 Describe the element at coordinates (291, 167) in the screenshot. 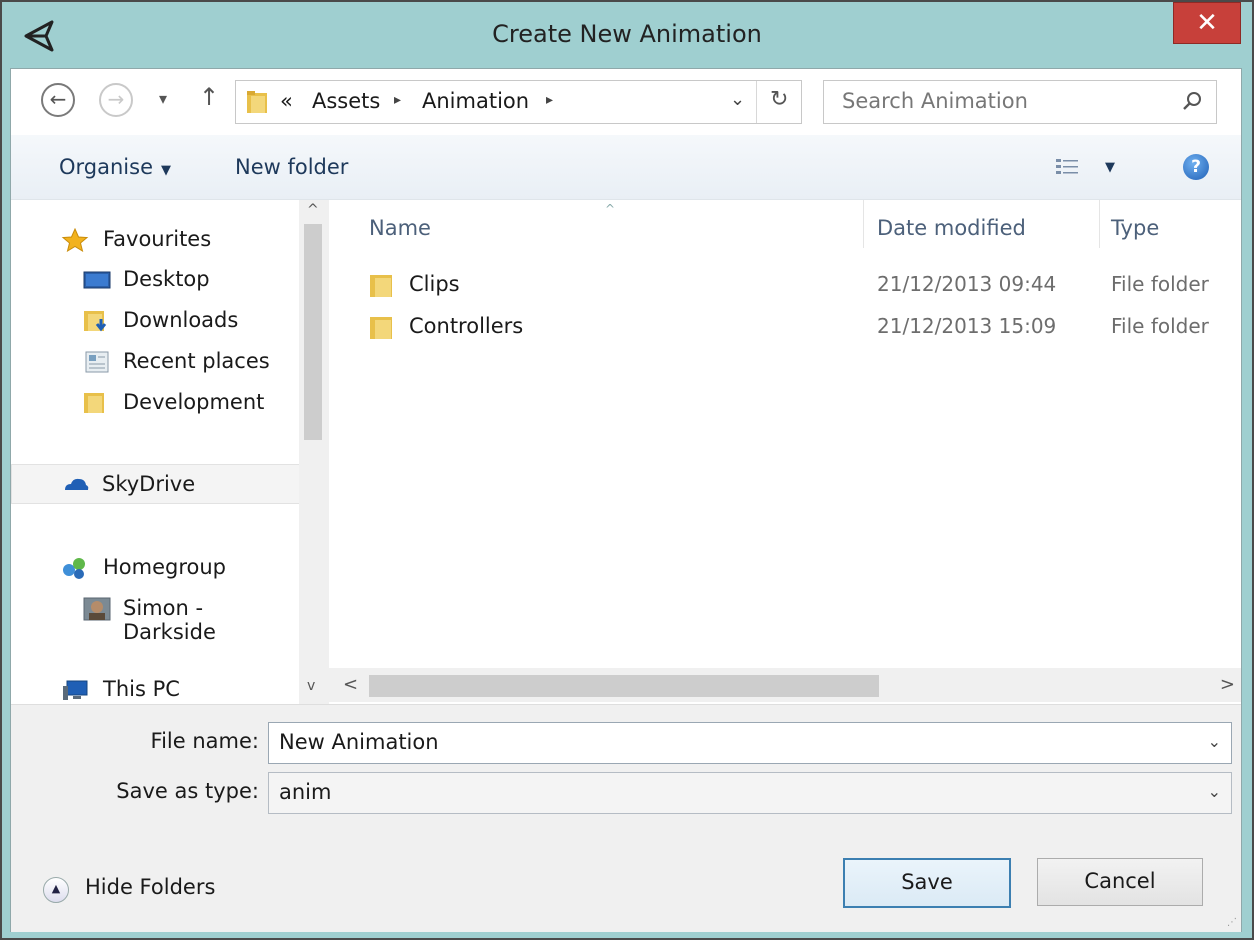

I see `new-folder-button: New folder` at that location.